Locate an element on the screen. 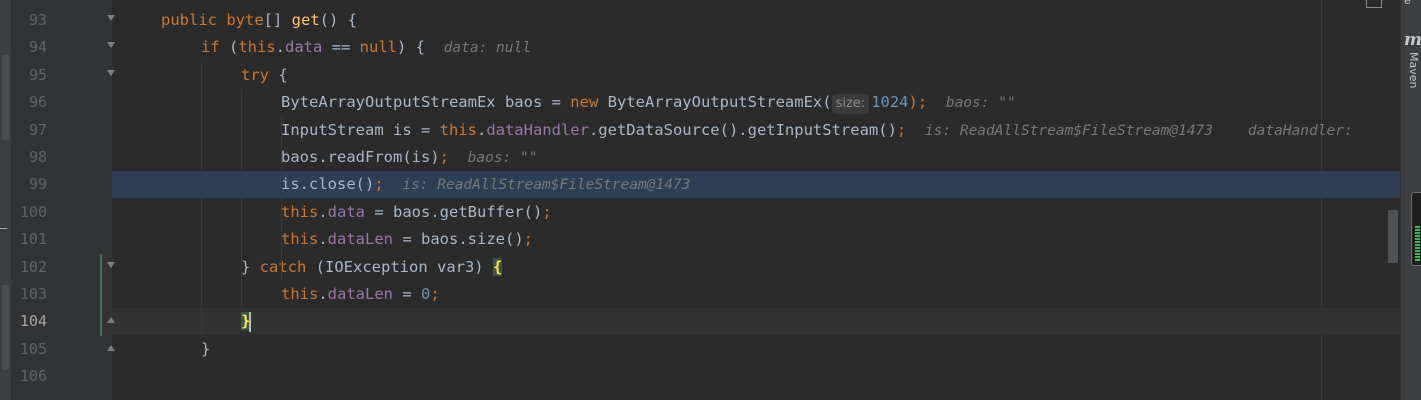 This screenshot has width=1421, height=400. text-caret is located at coordinates (250, 321).